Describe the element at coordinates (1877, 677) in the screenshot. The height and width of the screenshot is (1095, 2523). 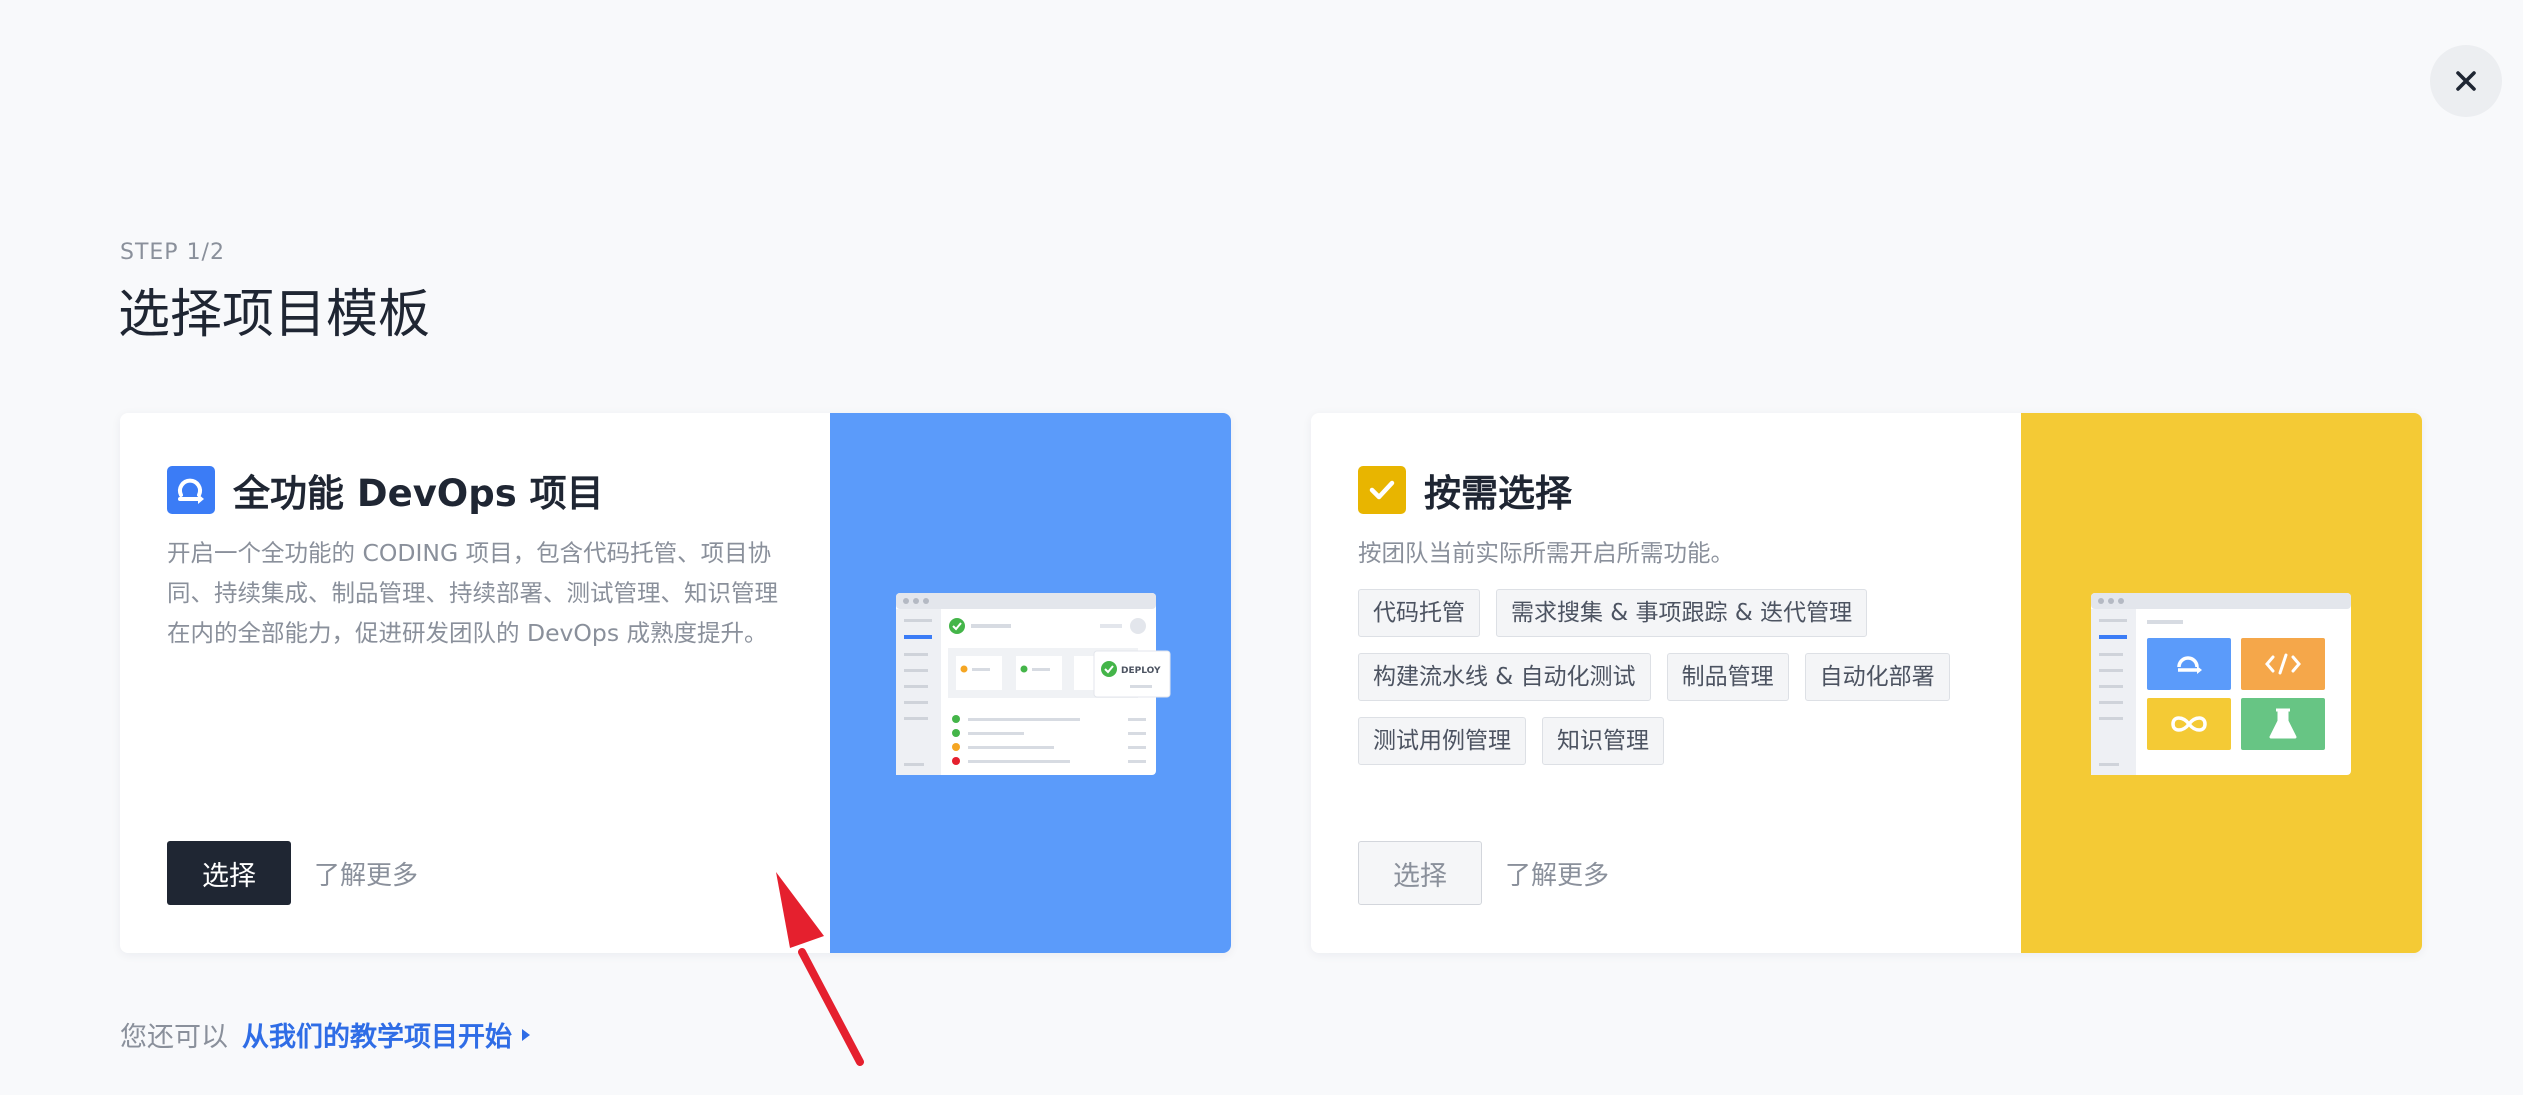
I see `feature-tag: 自动化部署` at that location.